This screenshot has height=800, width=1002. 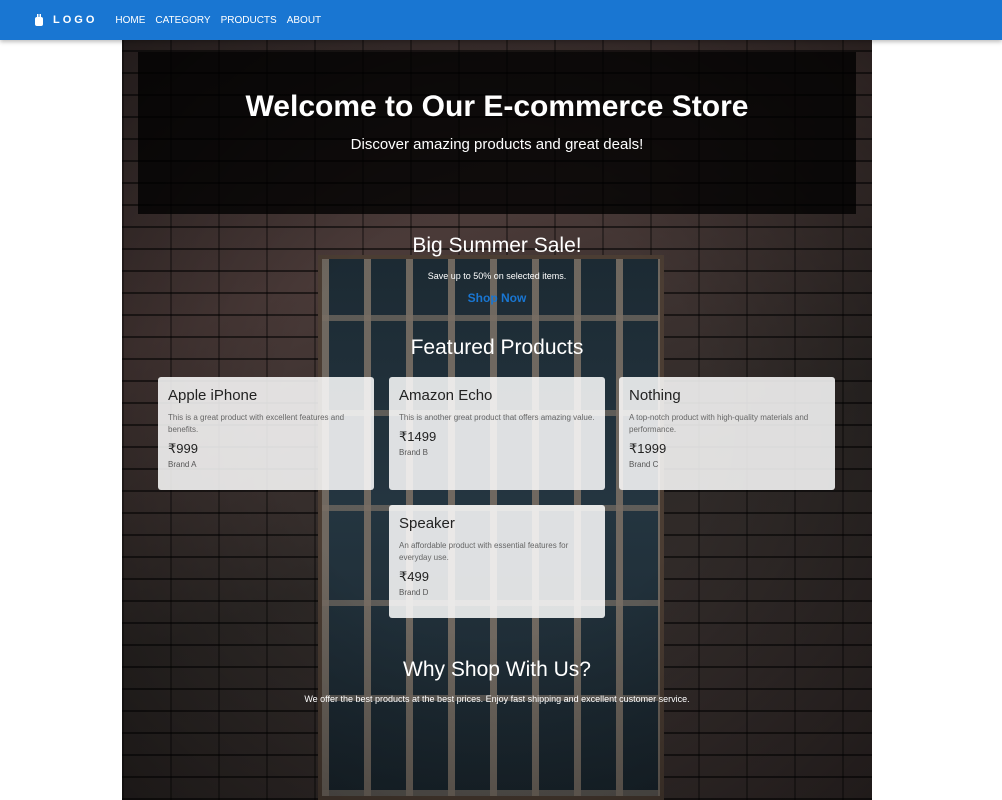 What do you see at coordinates (655, 395) in the screenshot?
I see `product-name: Nothing` at bounding box center [655, 395].